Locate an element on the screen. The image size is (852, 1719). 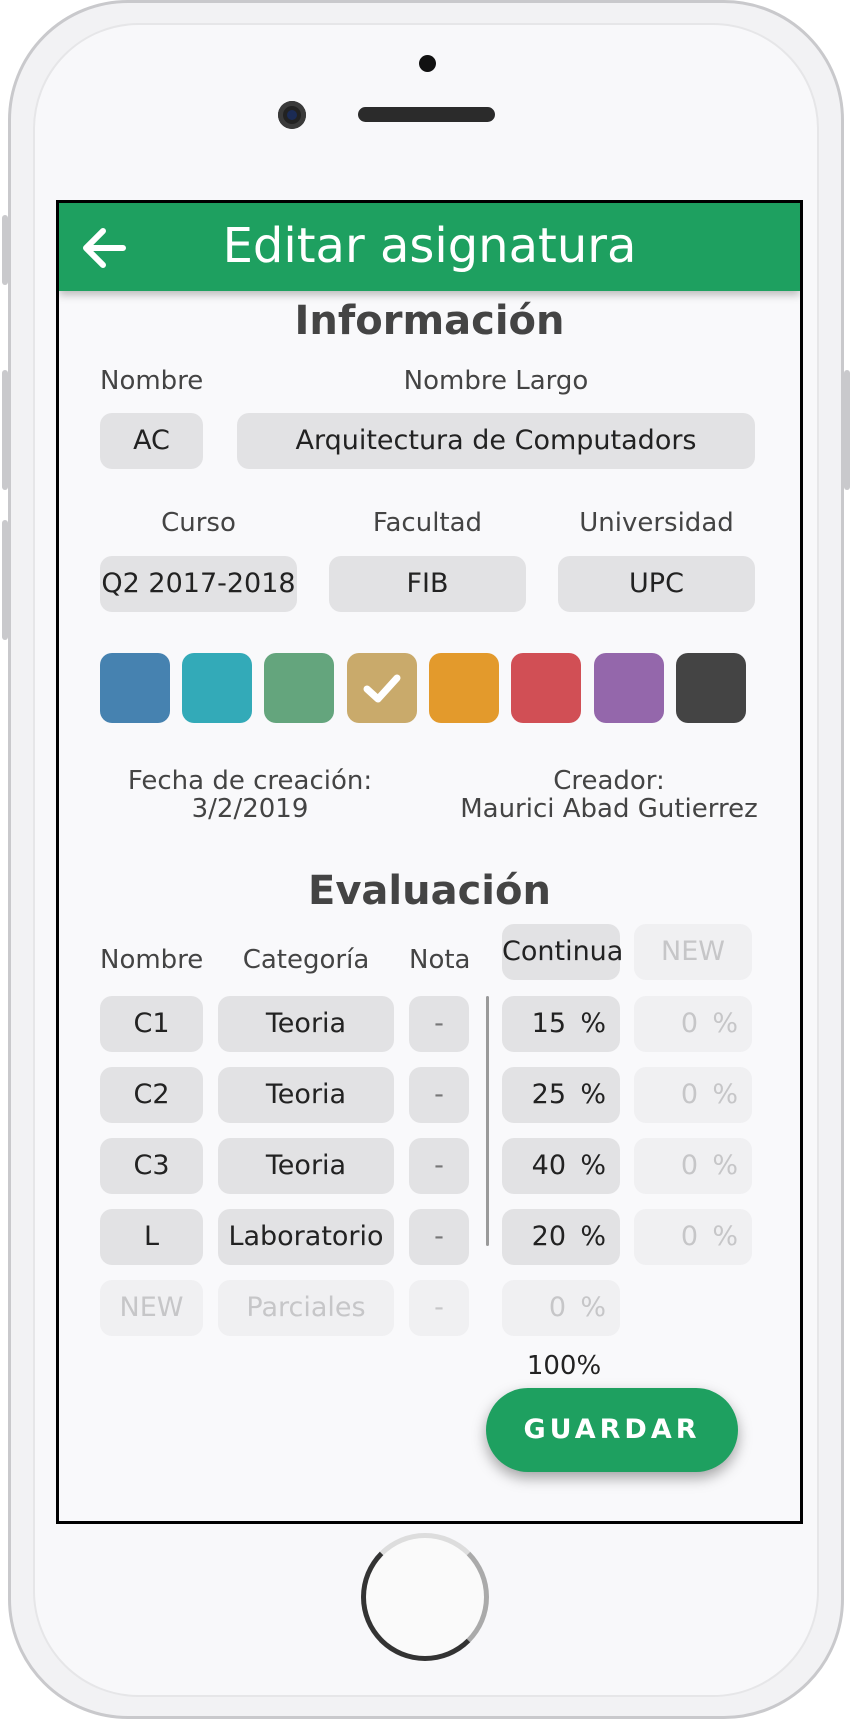
col-nota-label: Nota is located at coordinates (440, 960).